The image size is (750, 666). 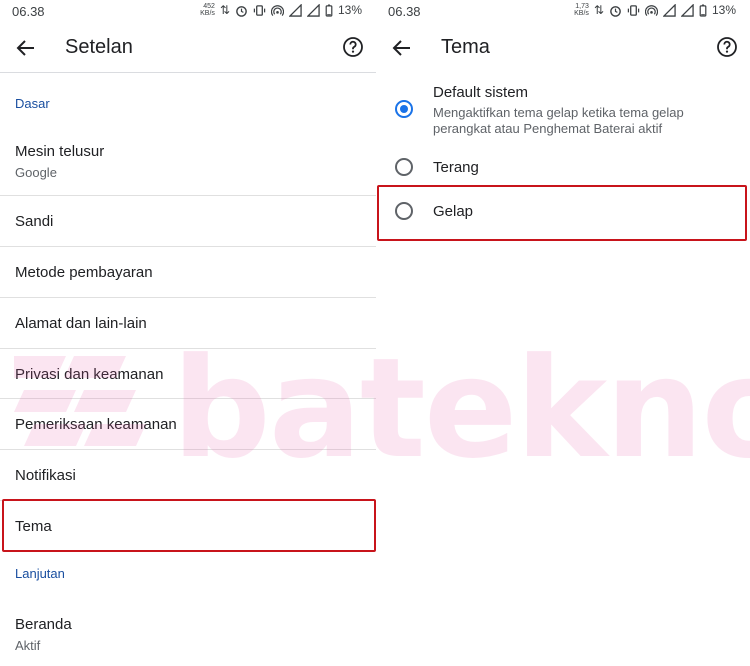 What do you see at coordinates (563, 168) in the screenshot?
I see `theme-option-light: Terang` at bounding box center [563, 168].